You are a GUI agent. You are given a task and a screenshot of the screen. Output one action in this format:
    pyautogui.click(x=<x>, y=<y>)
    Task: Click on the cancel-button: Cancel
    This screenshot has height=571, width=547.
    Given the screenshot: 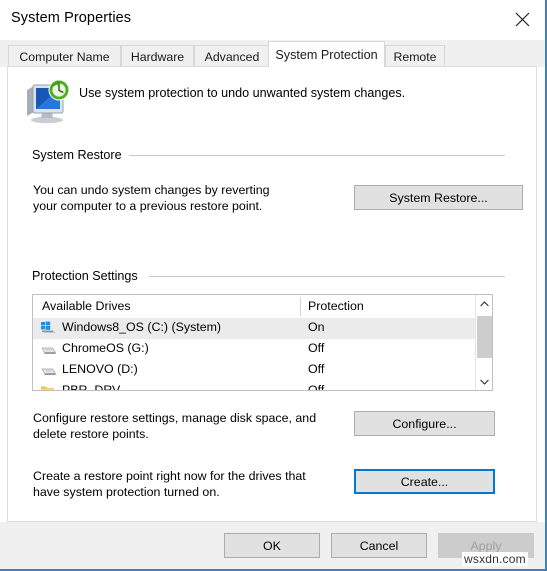 What is the action you would take?
    pyautogui.click(x=379, y=545)
    